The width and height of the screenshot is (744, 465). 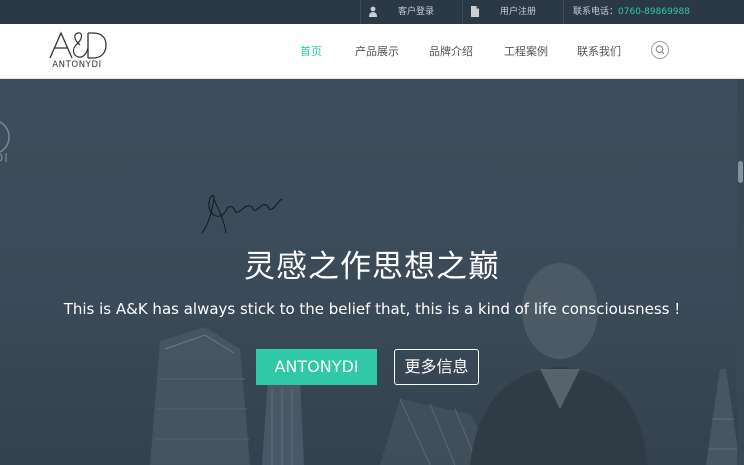 I want to click on search-icon, so click(x=660, y=50).